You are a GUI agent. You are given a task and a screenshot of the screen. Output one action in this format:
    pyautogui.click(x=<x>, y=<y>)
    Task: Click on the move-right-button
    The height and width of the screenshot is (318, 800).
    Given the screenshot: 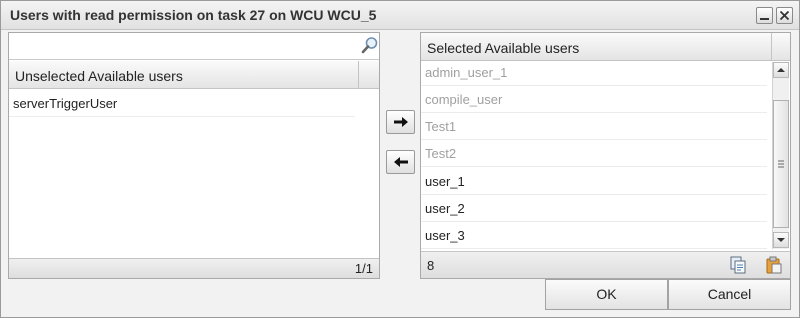 What is the action you would take?
    pyautogui.click(x=400, y=122)
    